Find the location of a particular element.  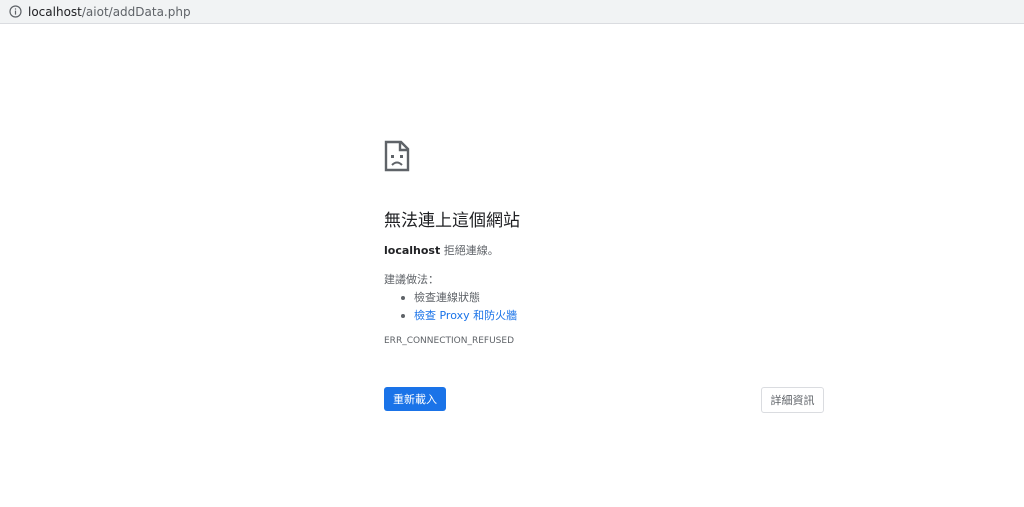

url-path: /aiot/addData.php is located at coordinates (136, 11).